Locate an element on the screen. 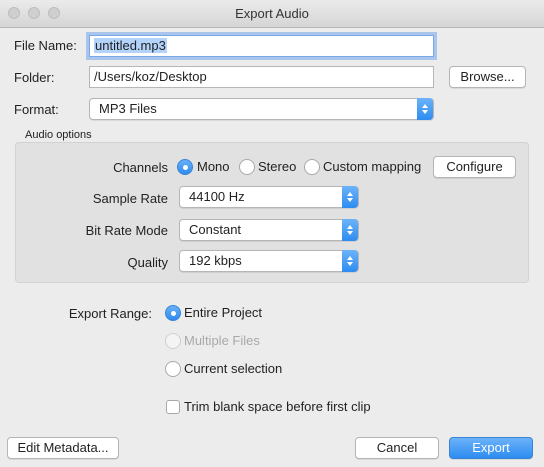  trim-blank-space-label: Trim blank space before first clip is located at coordinates (277, 406).